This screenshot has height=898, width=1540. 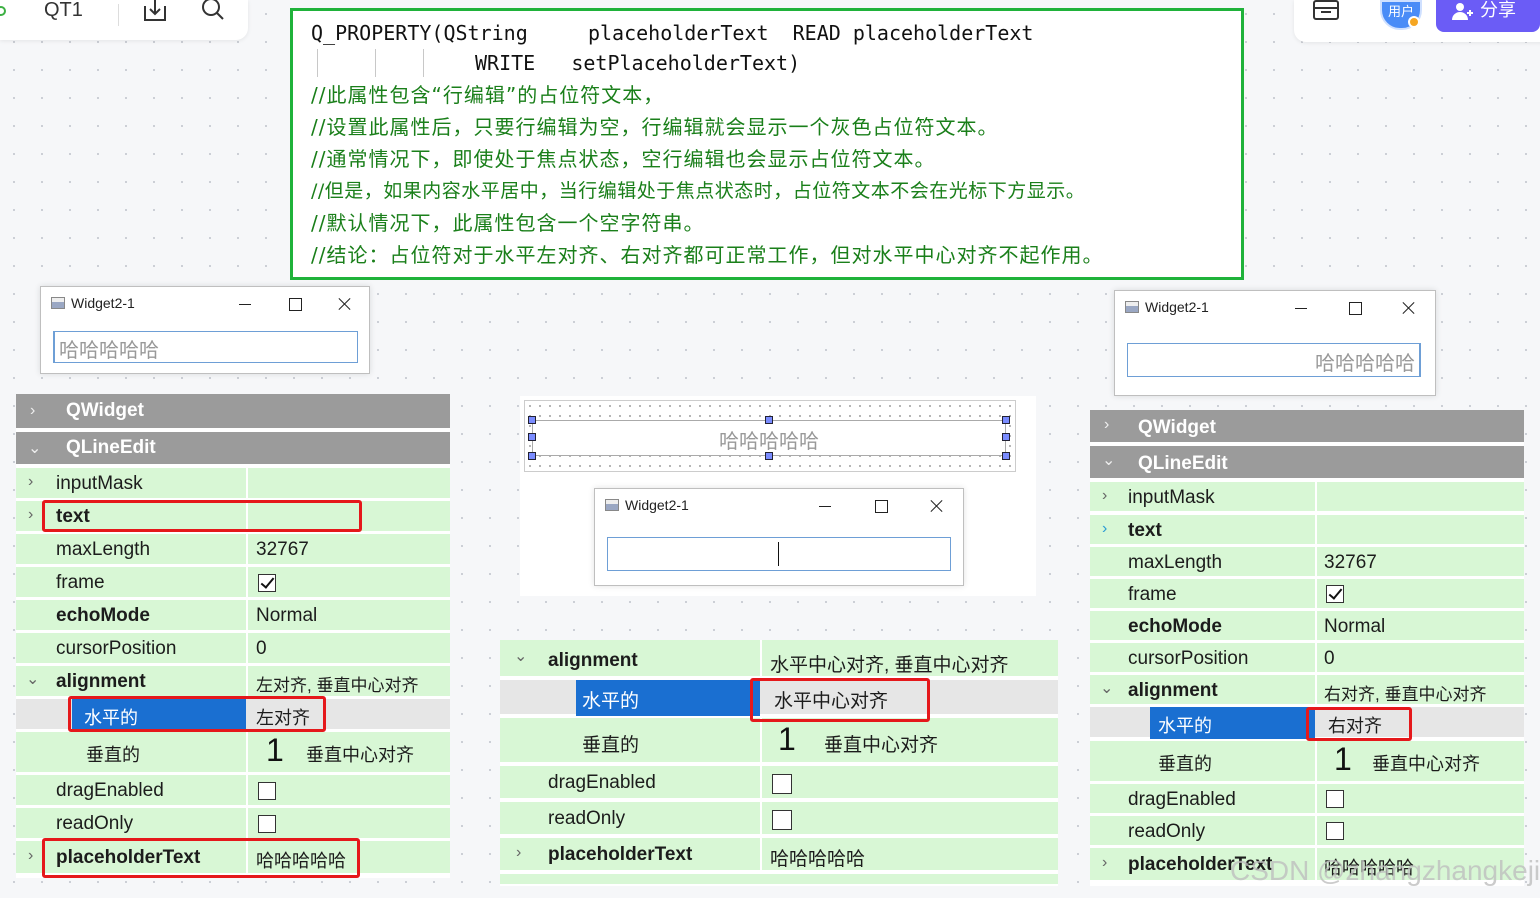 What do you see at coordinates (623, 159) in the screenshot?
I see `code-comment: //通常情况下，即使处于焦点状态，空行编辑也会显示占位符文本。` at bounding box center [623, 159].